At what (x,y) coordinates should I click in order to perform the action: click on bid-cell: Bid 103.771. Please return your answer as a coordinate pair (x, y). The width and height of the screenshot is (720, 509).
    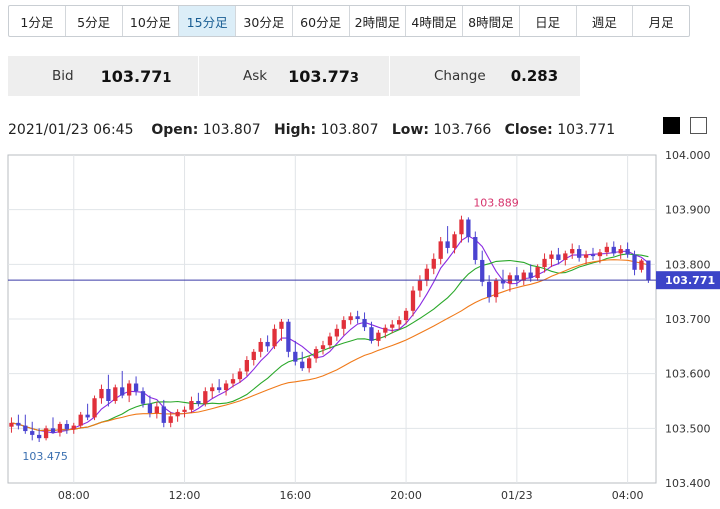
    Looking at the image, I should click on (103, 76).